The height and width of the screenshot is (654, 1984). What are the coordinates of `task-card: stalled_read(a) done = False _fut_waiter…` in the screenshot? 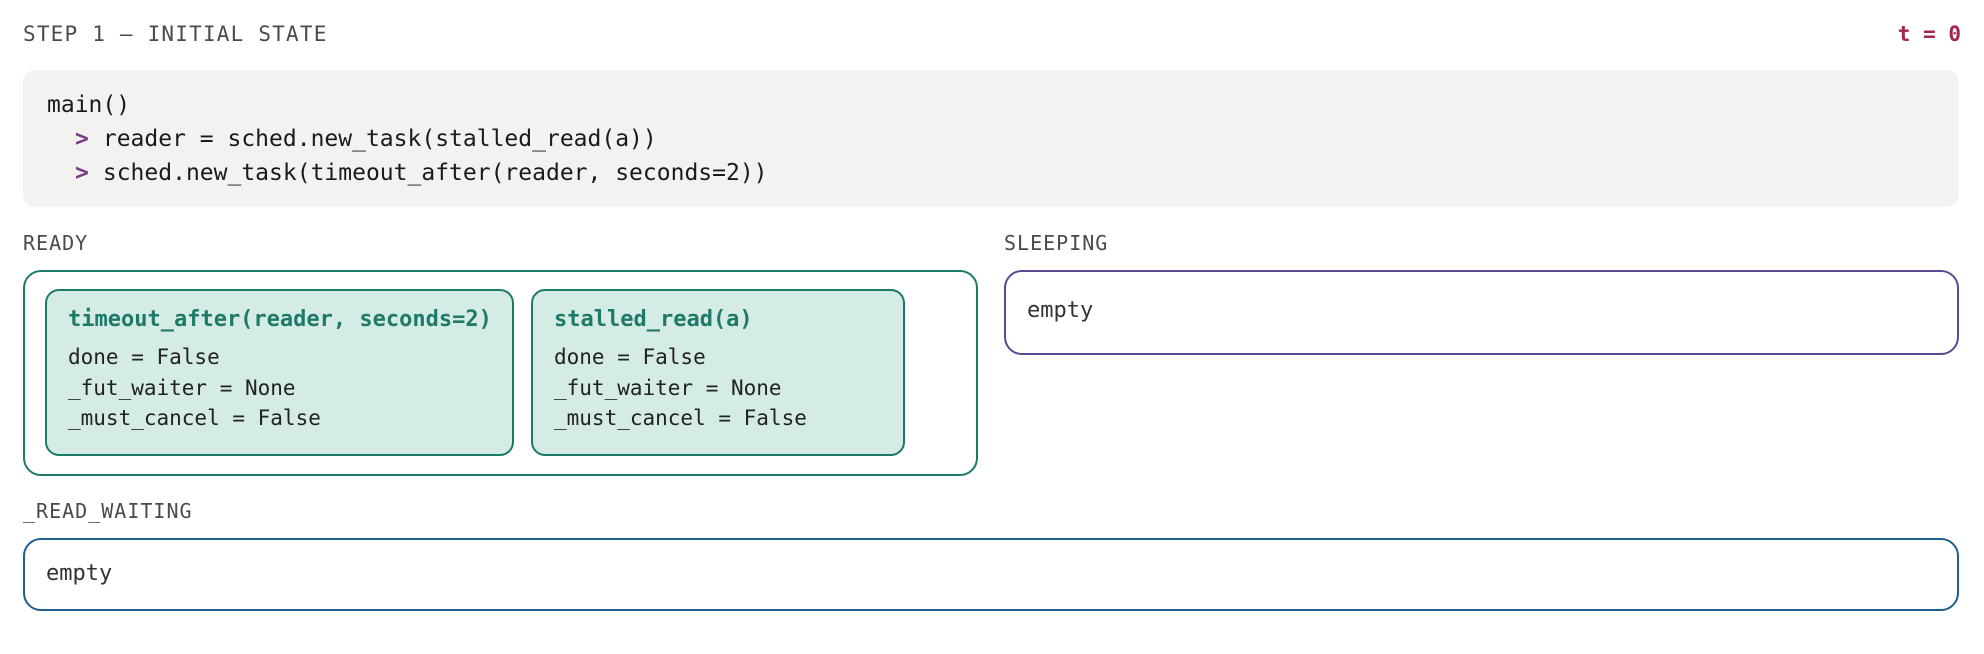 It's located at (718, 372).